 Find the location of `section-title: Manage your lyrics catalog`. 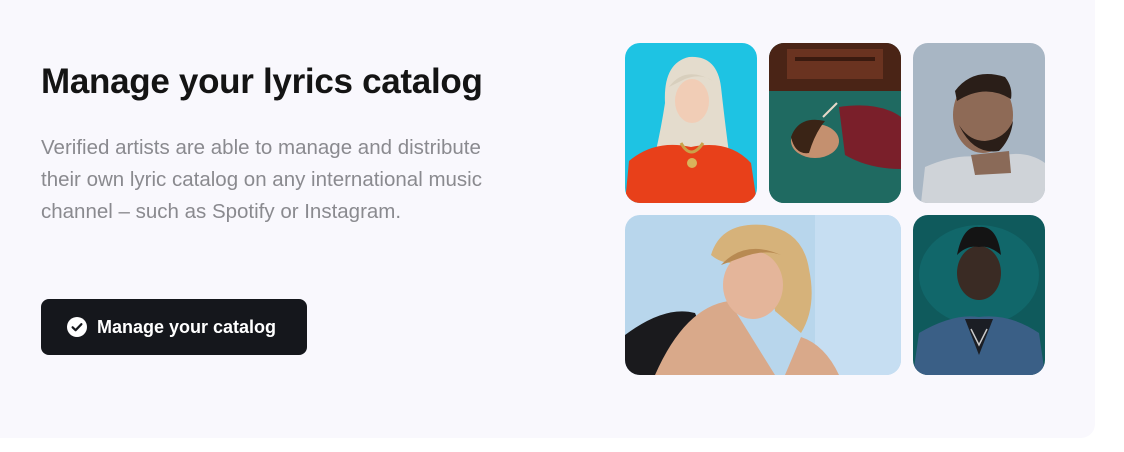

section-title: Manage your lyrics catalog is located at coordinates (262, 81).